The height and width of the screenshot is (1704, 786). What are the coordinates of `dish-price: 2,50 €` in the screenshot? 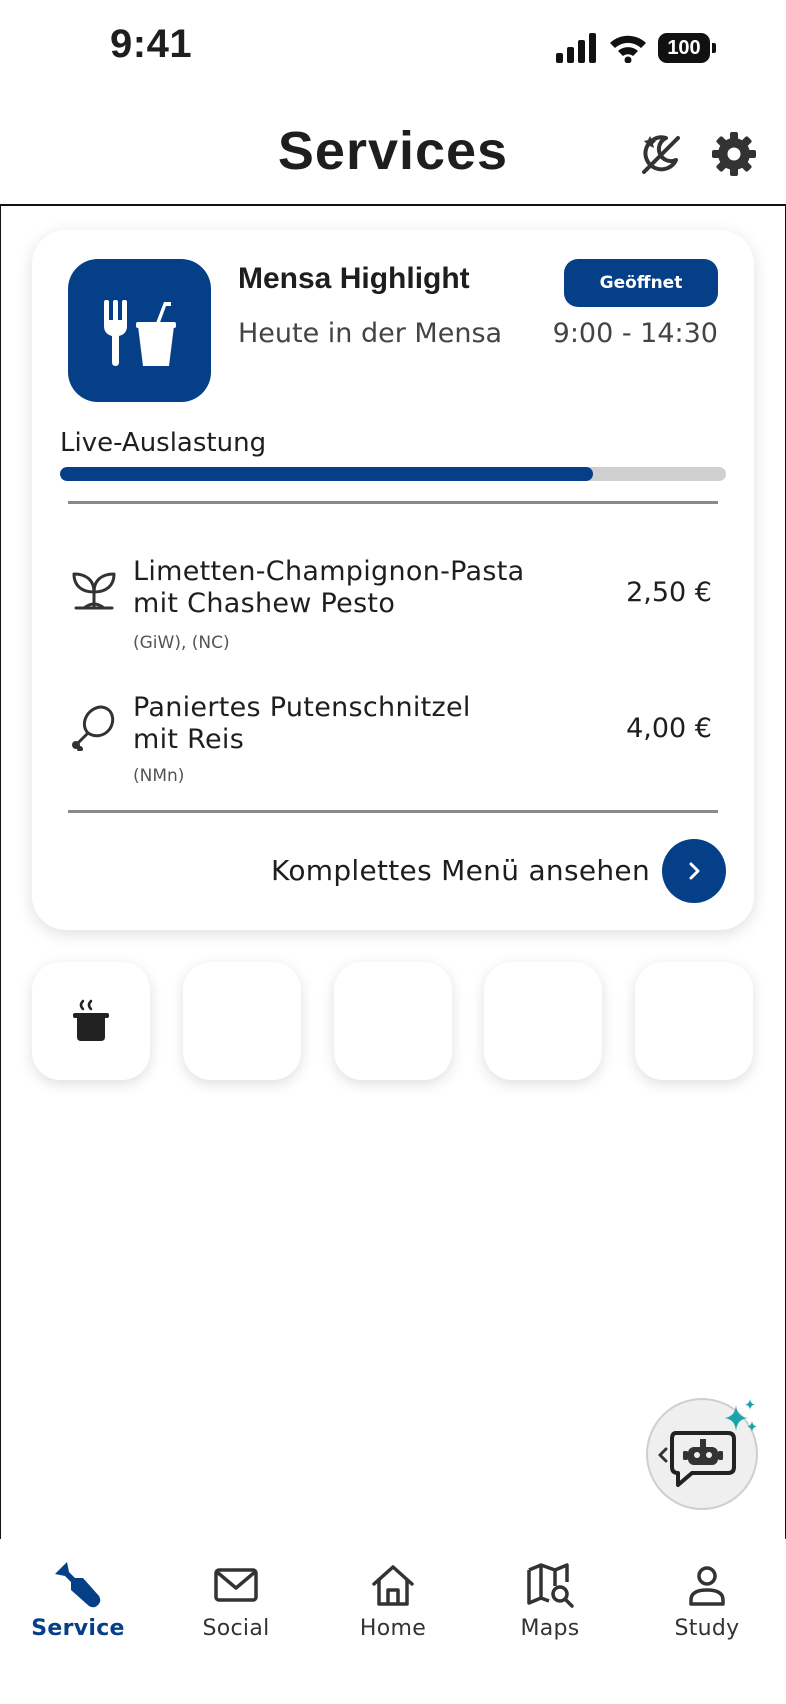 It's located at (669, 592).